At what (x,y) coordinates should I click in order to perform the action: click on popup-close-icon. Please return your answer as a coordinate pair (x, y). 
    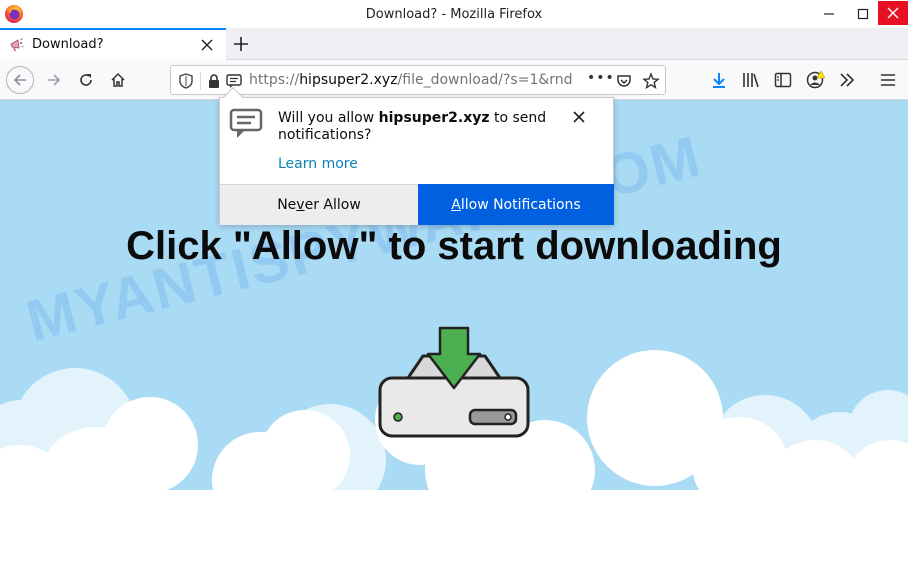
    Looking at the image, I should click on (579, 117).